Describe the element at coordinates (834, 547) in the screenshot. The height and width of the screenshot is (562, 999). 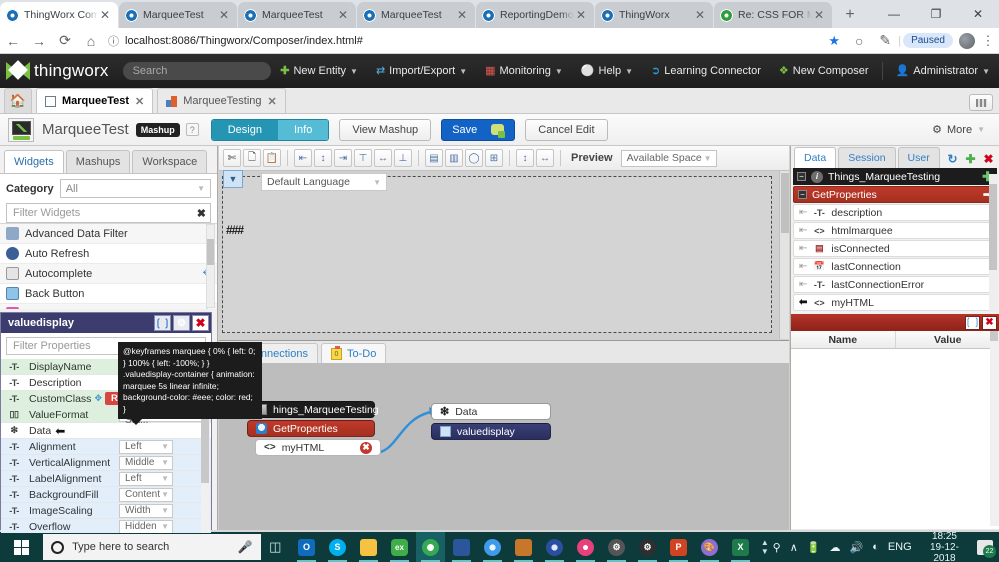
I see `cloud-icon: ☁` at that location.